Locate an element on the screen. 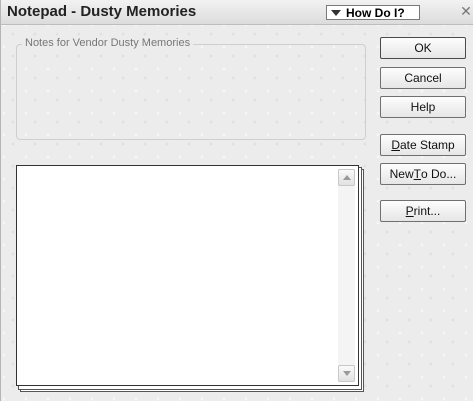  date-stamp-button: Date Stamp is located at coordinates (423, 145).